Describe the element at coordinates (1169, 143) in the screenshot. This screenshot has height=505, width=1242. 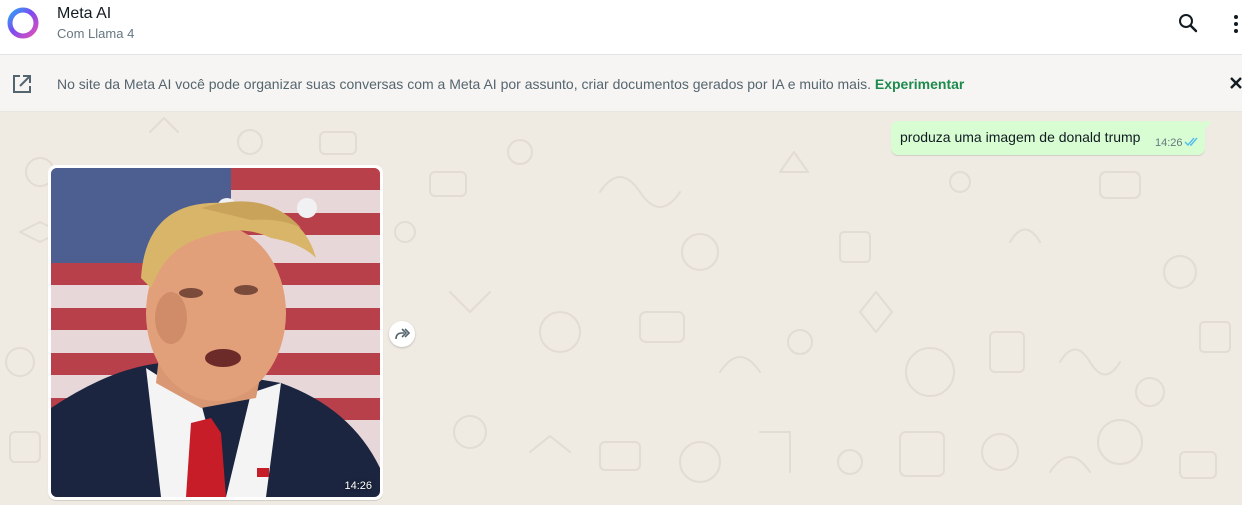
I see `message-time: 14:26` at that location.